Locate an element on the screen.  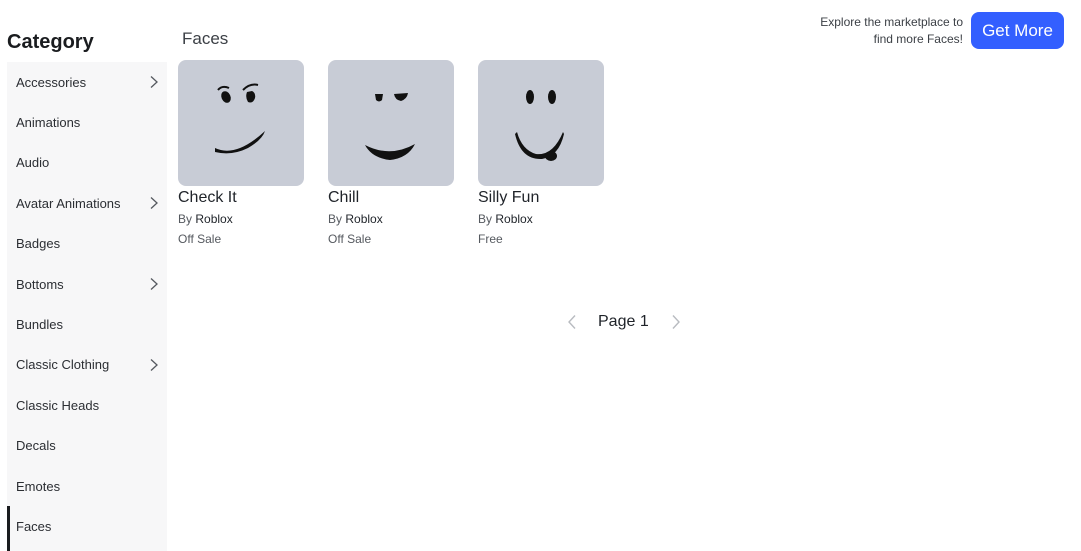
item-card: Check It By Roblox Off Sale is located at coordinates (241, 153).